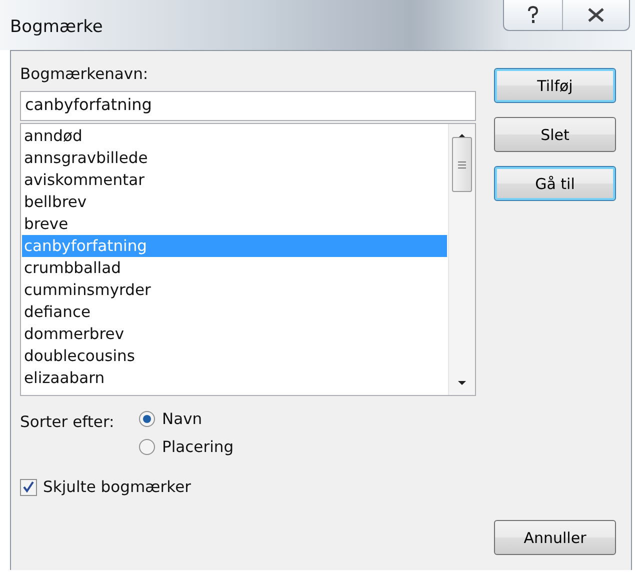 The height and width of the screenshot is (575, 635). I want to click on scrollbar, so click(461, 259).